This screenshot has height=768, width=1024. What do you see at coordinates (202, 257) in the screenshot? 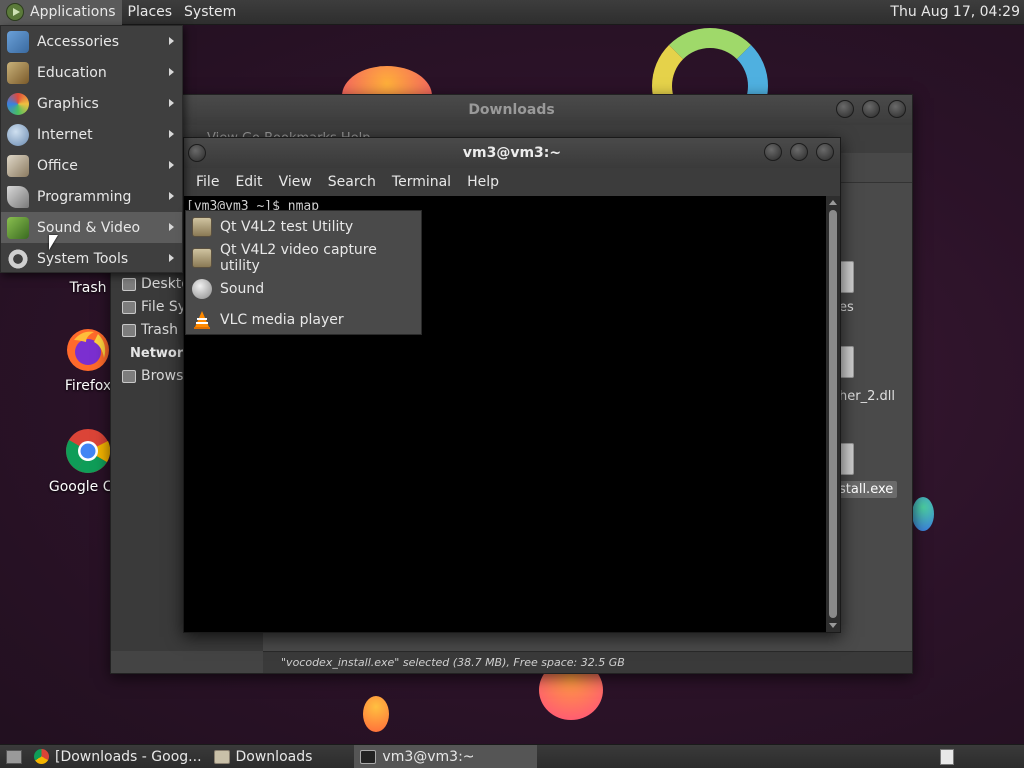
I see `qt-v4l2-capture-icon` at bounding box center [202, 257].